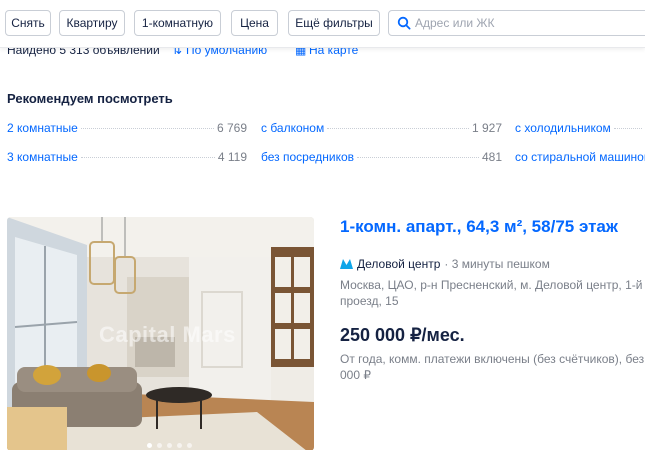  I want to click on price-button: Цена, so click(254, 23).